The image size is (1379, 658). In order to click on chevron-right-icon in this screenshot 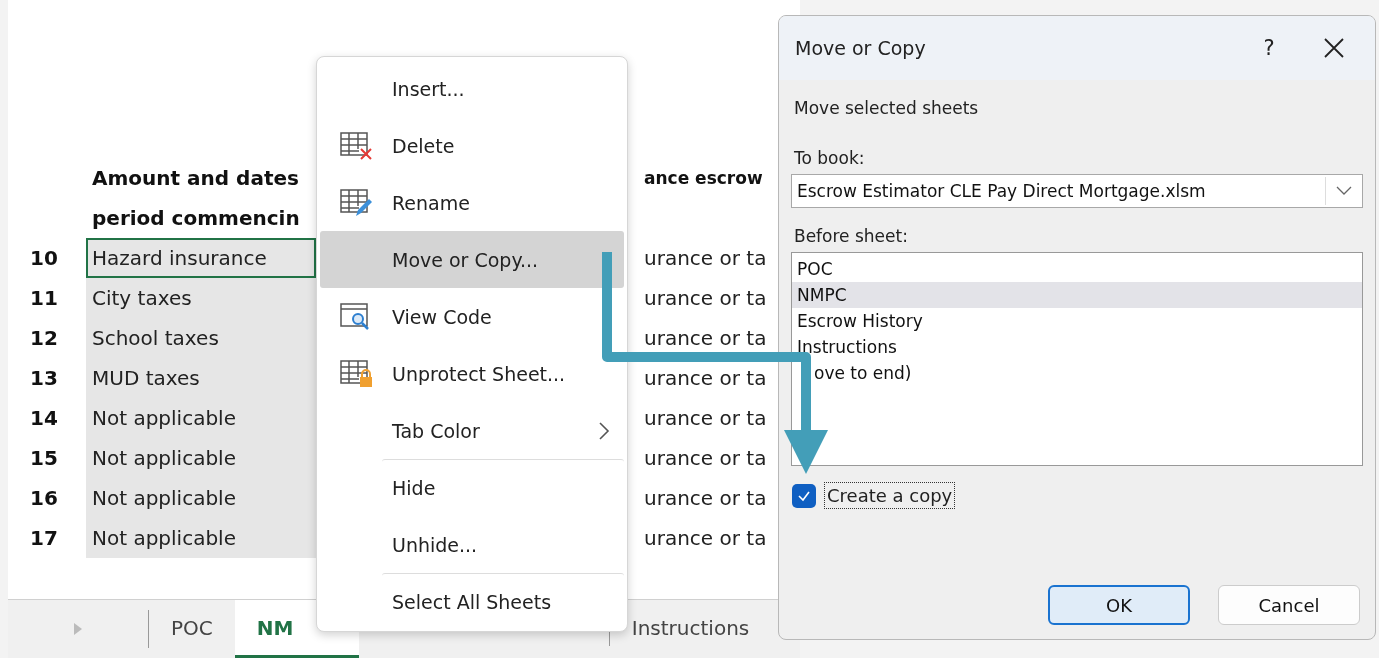, I will do `click(604, 431)`.